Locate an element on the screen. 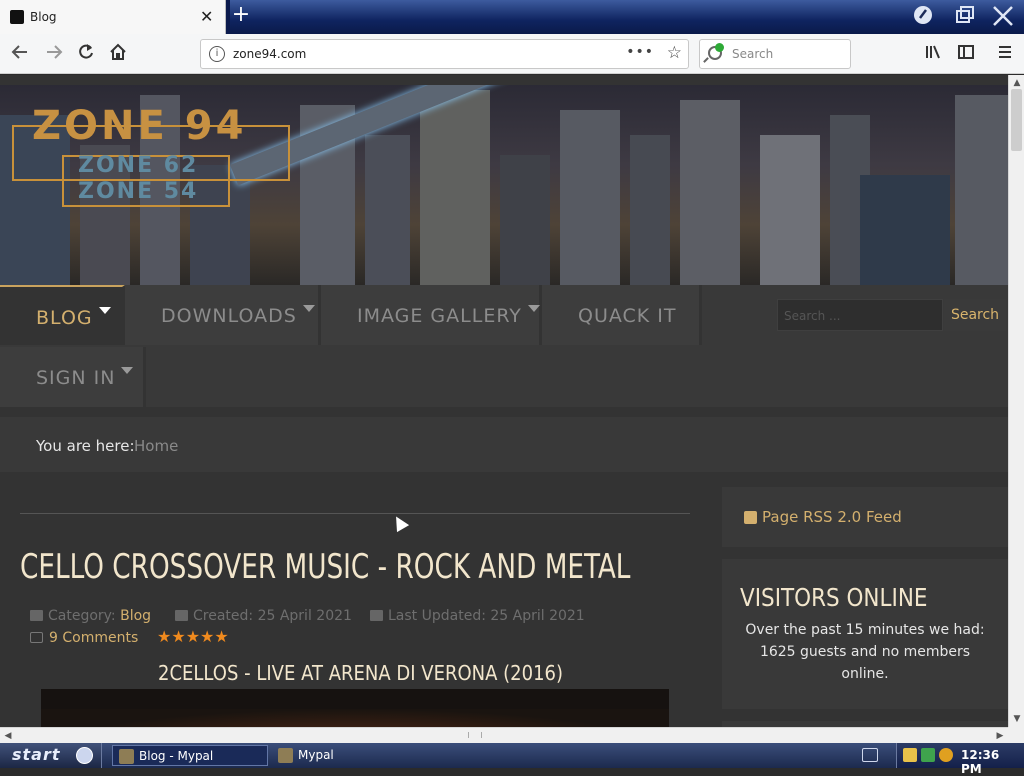  tab-blog: Blog ✕ is located at coordinates (113, 17).